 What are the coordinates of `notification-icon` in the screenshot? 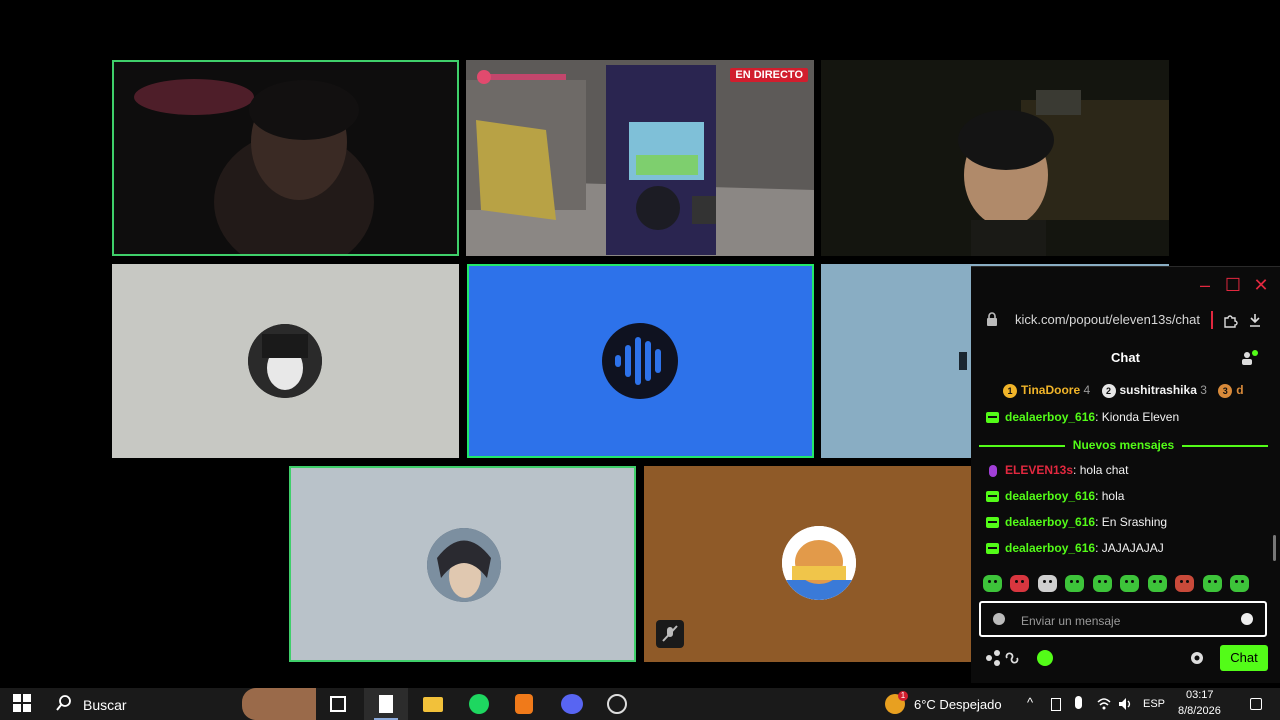 It's located at (1256, 704).